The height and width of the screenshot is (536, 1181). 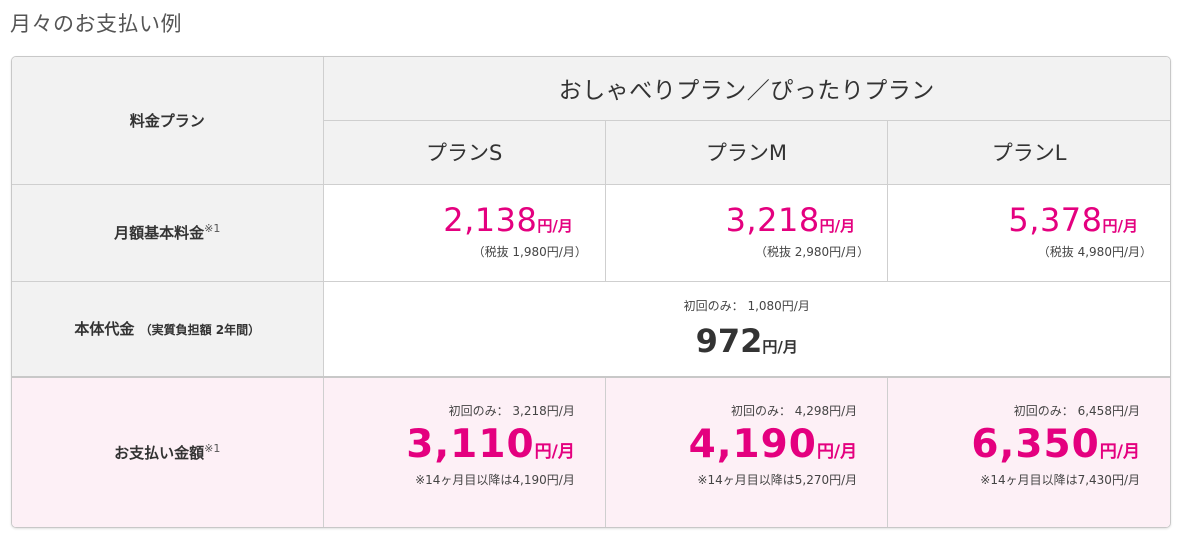 What do you see at coordinates (104, 329) in the screenshot?
I see `device-cost-label-text: 本体代金` at bounding box center [104, 329].